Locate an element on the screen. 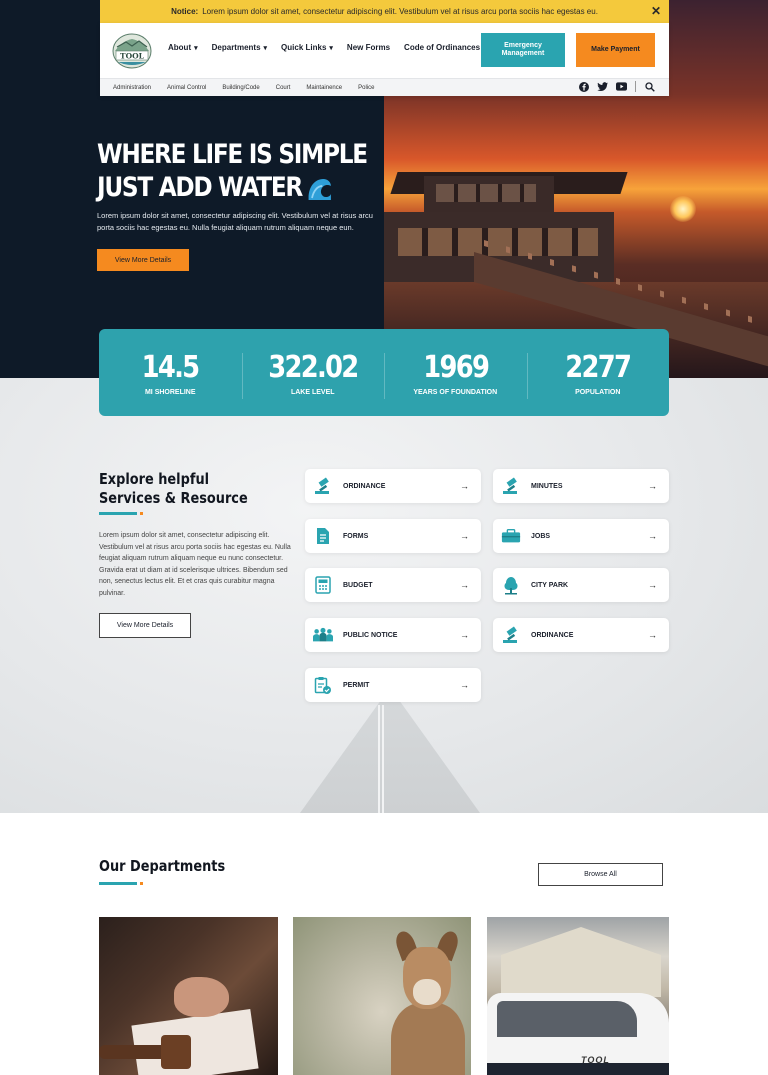 The image size is (768, 1075). chevron-down-icon: ▾ is located at coordinates (265, 48).